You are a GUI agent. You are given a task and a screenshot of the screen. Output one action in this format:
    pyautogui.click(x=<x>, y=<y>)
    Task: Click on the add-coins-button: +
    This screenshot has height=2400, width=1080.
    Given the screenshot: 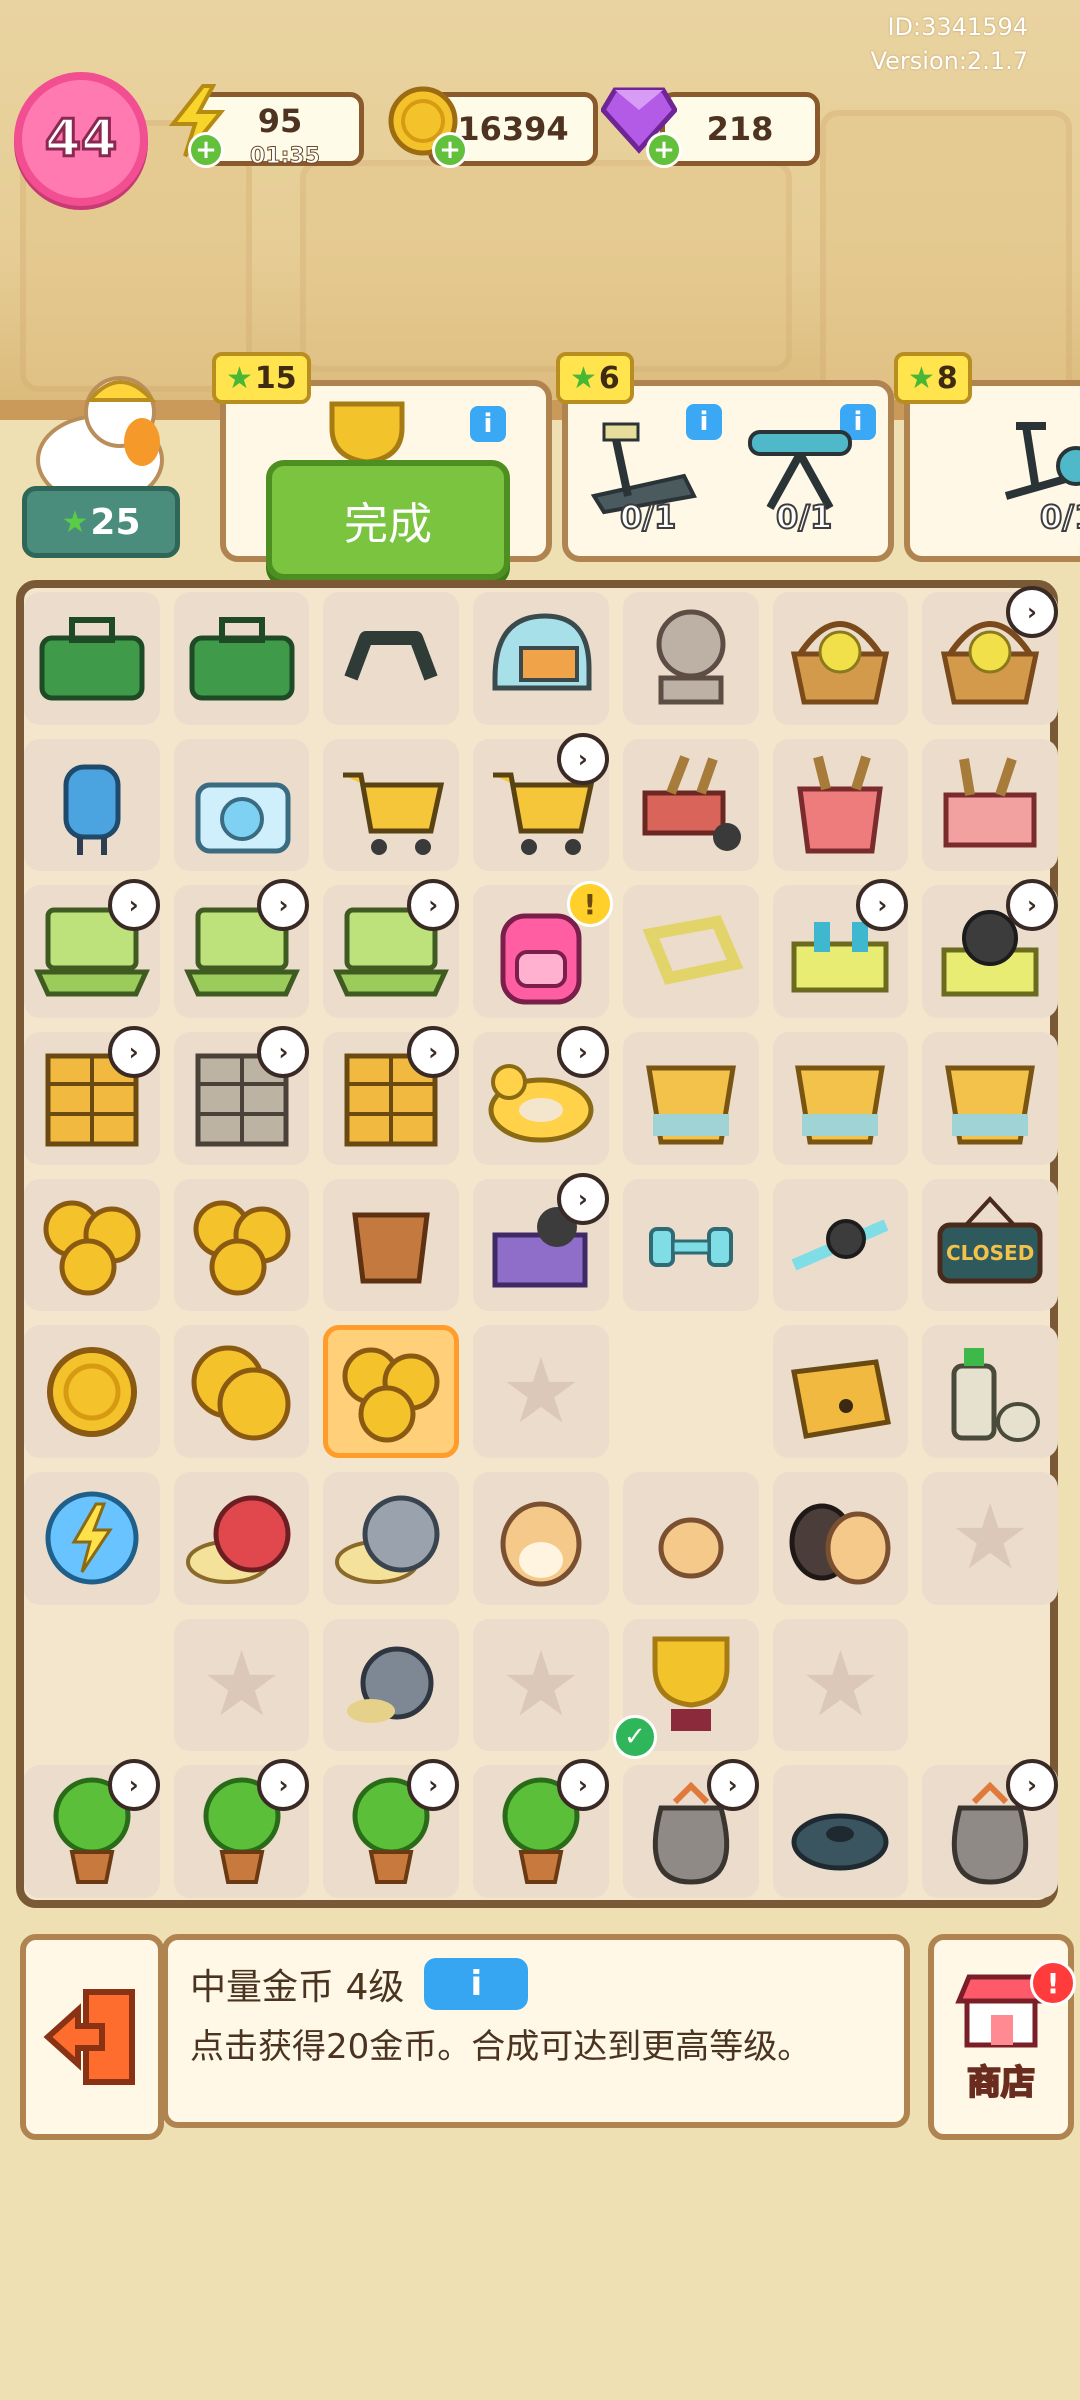 What is the action you would take?
    pyautogui.click(x=450, y=150)
    